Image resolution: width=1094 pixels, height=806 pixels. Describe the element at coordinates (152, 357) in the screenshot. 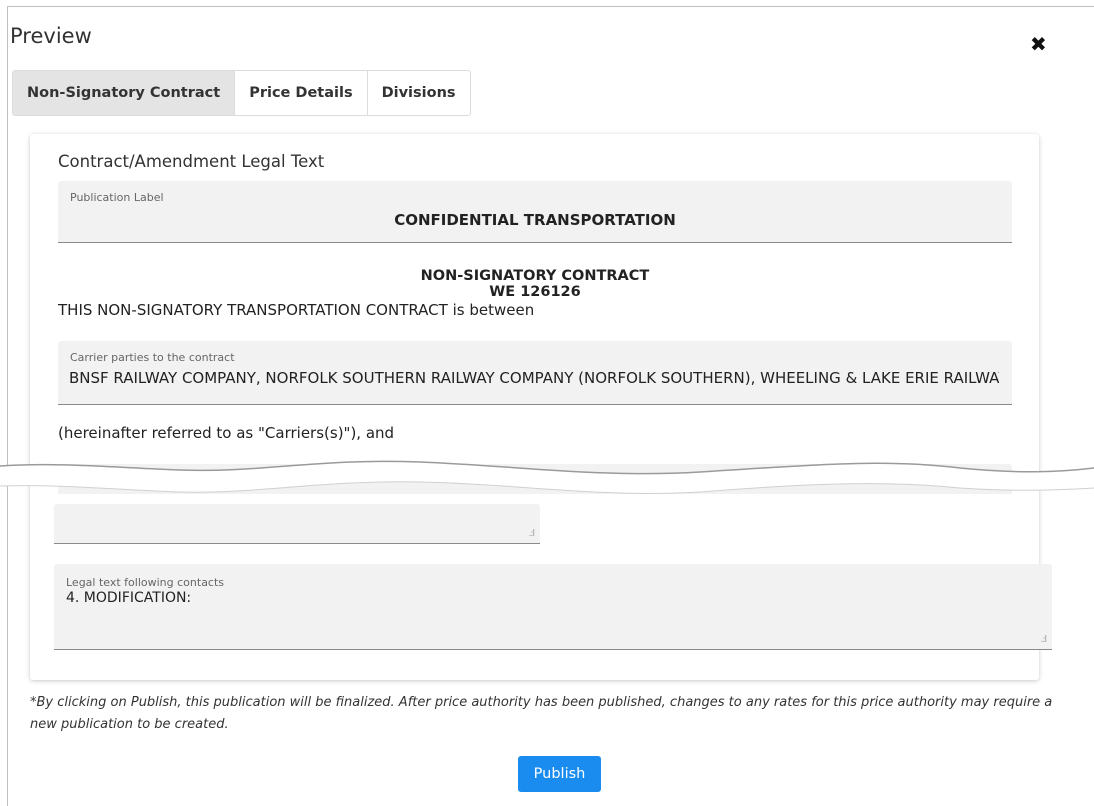

I see `carrier-parties-caption: Carrier parties to the contract` at that location.